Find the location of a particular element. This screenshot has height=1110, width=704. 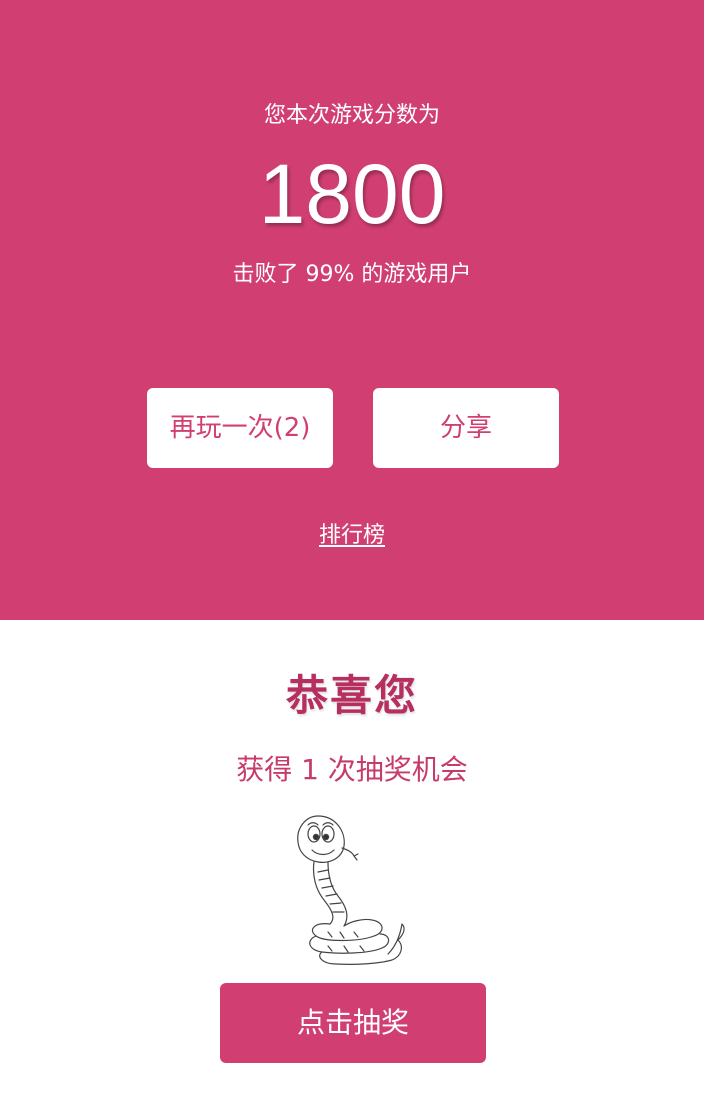

lottery-chance-text: 获得 1 次抽奖机会 is located at coordinates (352, 769).